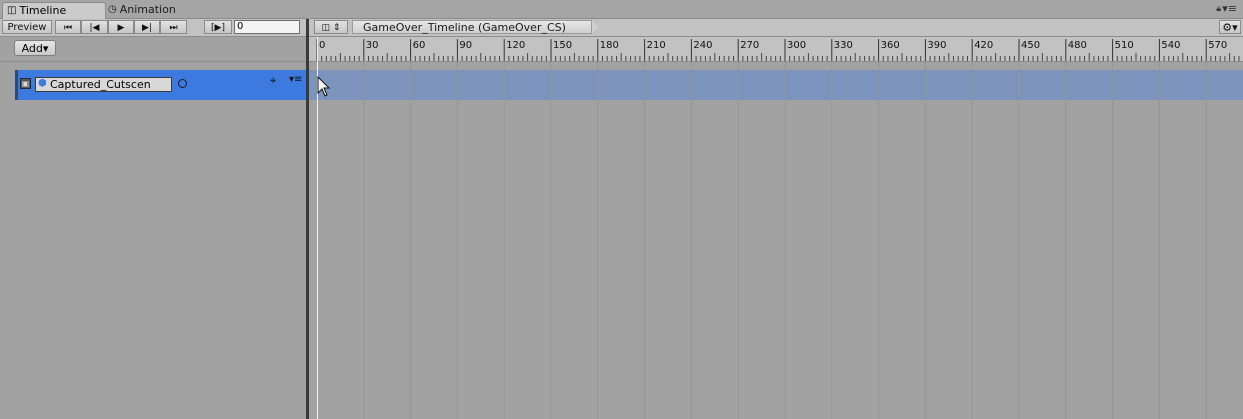  What do you see at coordinates (295, 79) in the screenshot?
I see `track-menu-icon: ▾≡` at bounding box center [295, 79].